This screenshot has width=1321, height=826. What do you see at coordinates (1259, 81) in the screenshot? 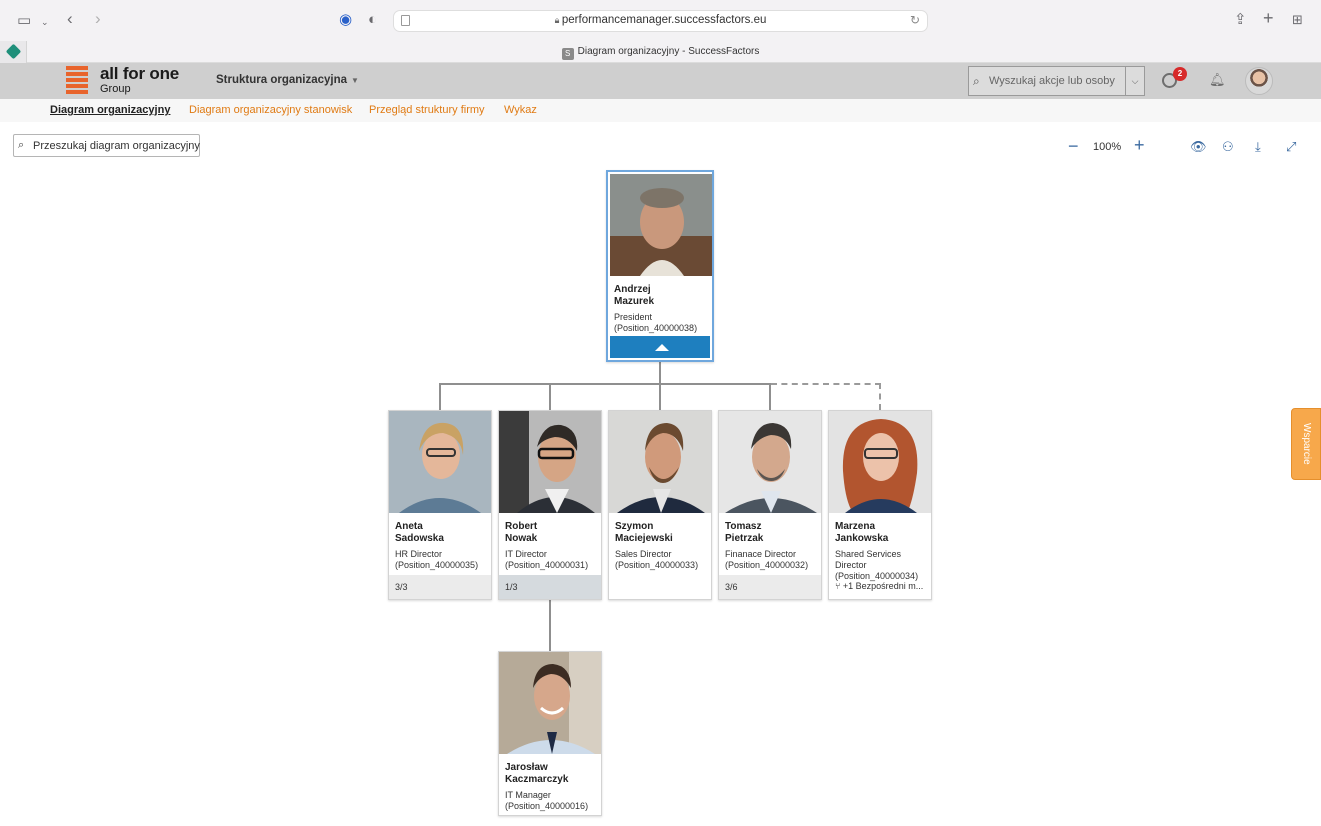
I see `user-avatar` at bounding box center [1259, 81].